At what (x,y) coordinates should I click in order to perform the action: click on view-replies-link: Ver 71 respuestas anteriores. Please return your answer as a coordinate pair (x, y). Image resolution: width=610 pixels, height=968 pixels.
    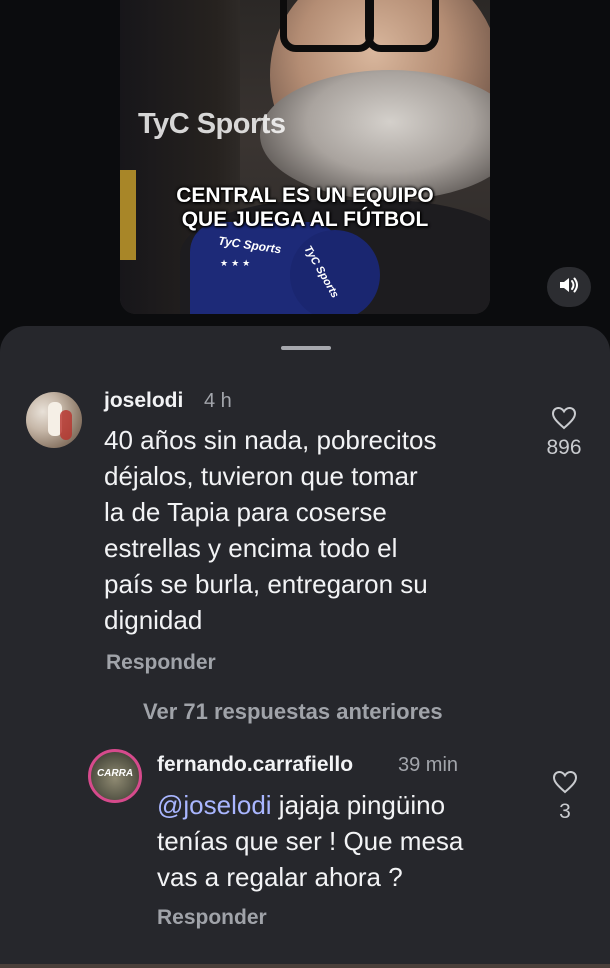
    Looking at the image, I should click on (293, 712).